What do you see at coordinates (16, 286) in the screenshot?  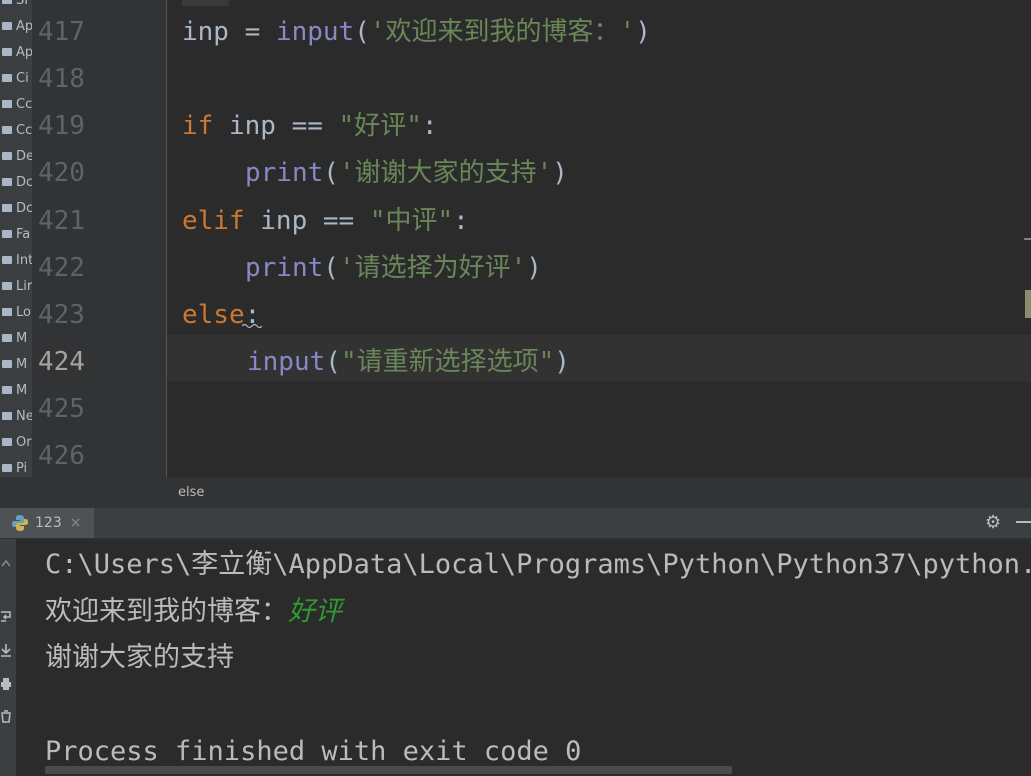 I see `project-item: Lir` at bounding box center [16, 286].